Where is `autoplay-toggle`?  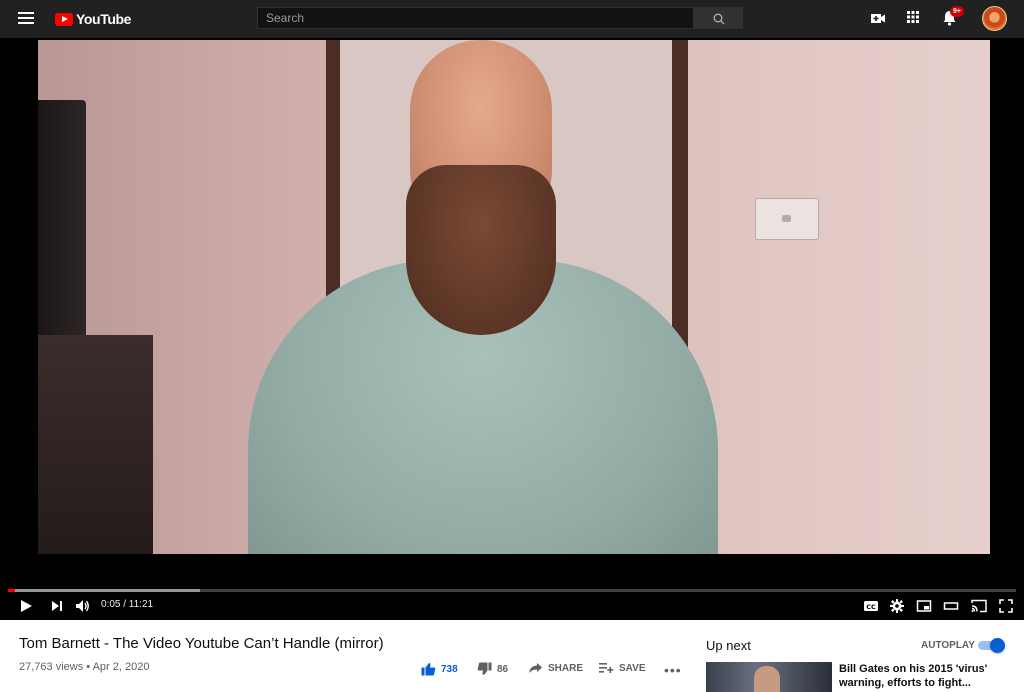 autoplay-toggle is located at coordinates (990, 645).